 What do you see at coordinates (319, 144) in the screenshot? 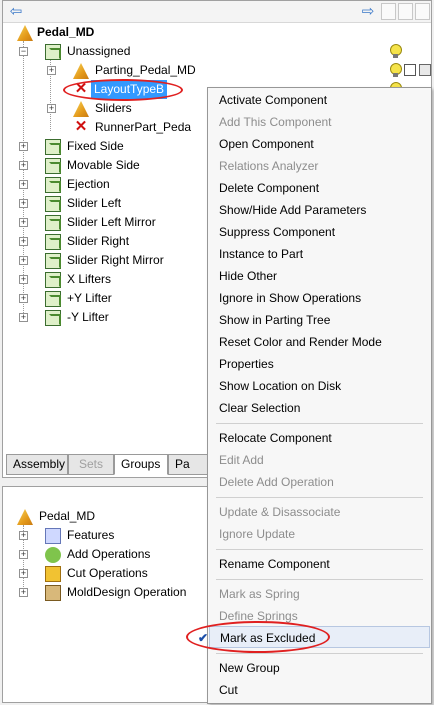
I see `menu-open-component: Open Component` at bounding box center [319, 144].